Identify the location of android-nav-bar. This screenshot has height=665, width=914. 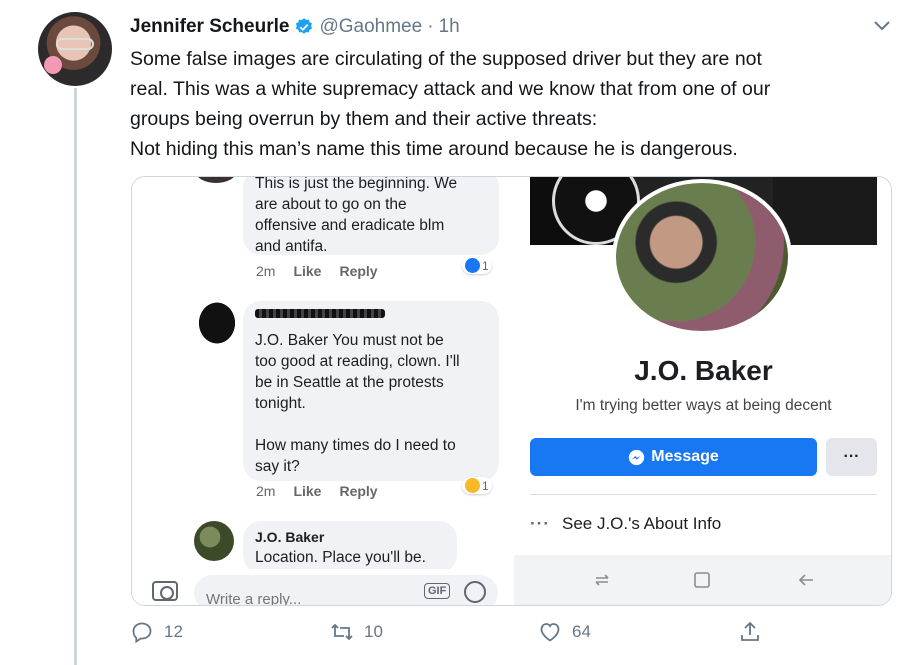
(702, 580).